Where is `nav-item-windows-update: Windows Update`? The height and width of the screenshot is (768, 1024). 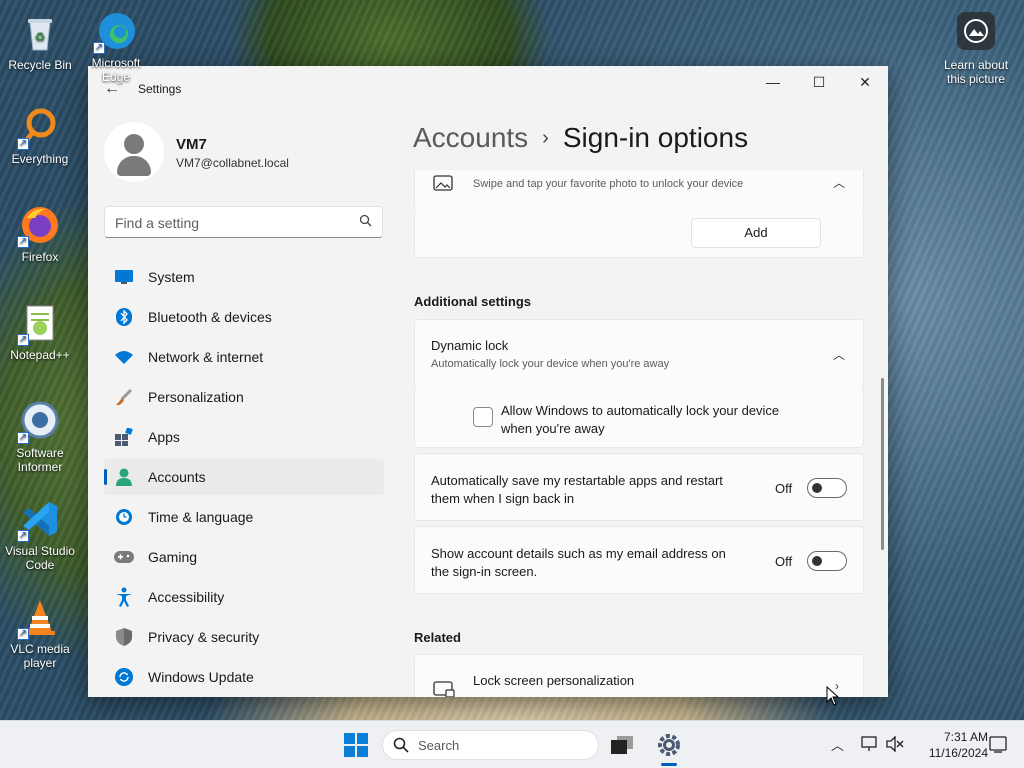 nav-item-windows-update: Windows Update is located at coordinates (244, 677).